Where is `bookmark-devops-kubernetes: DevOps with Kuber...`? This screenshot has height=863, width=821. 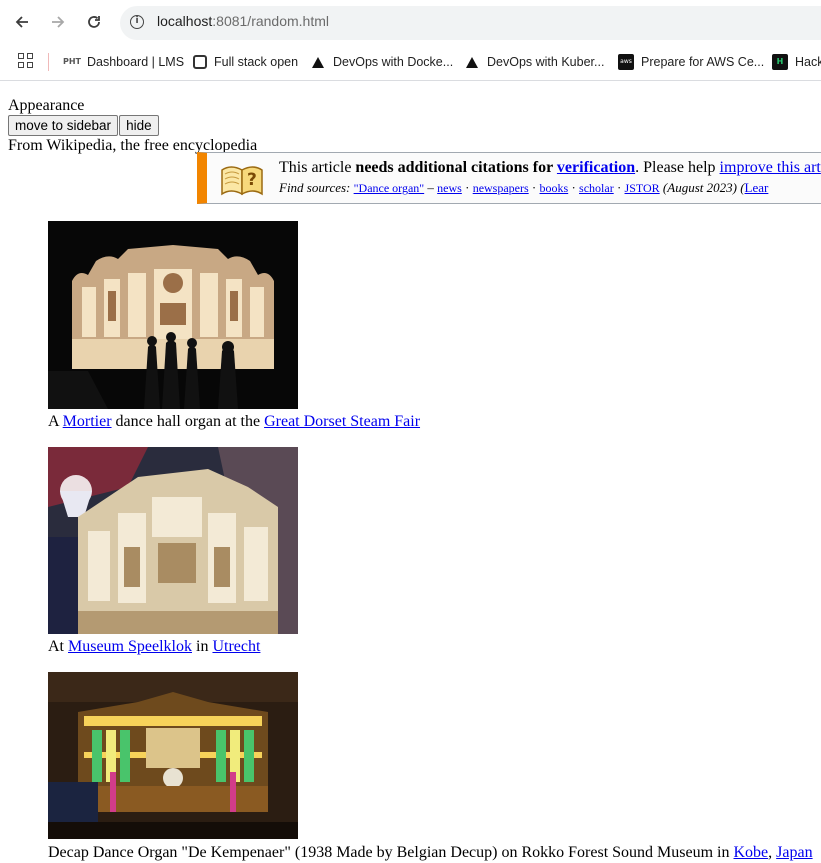 bookmark-devops-kubernetes: DevOps with Kuber... is located at coordinates (535, 62).